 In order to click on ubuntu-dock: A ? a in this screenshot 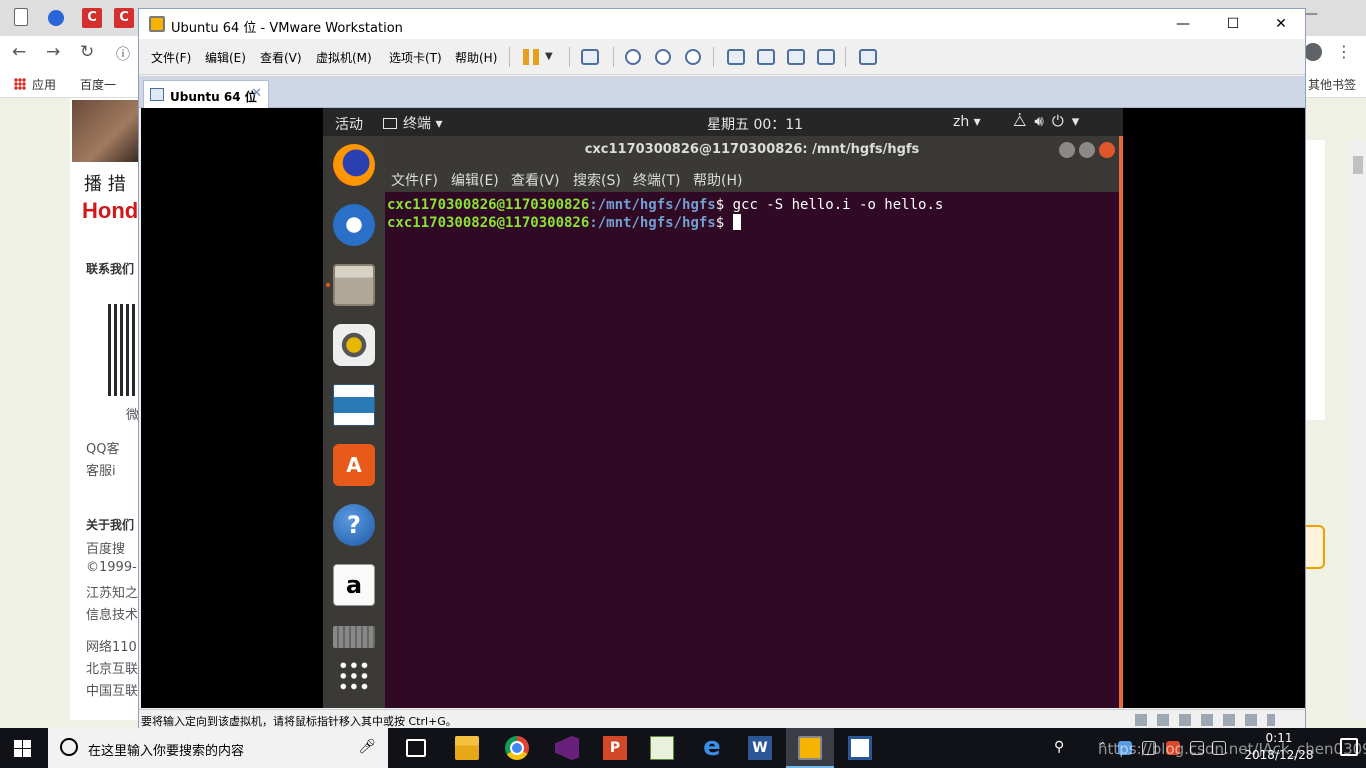, I will do `click(354, 422)`.